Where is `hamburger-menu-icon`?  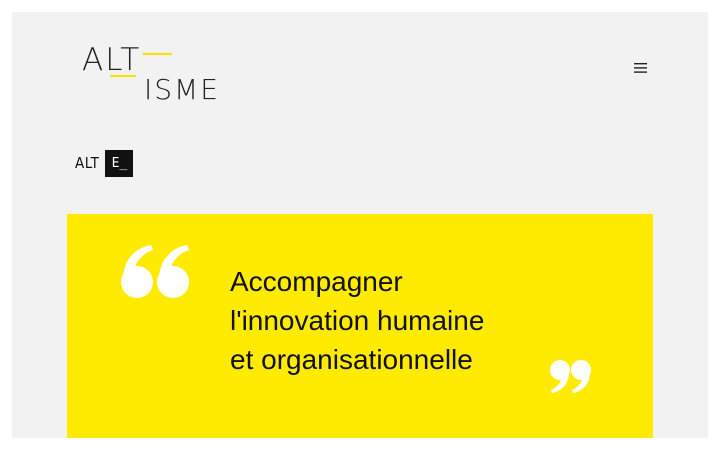 hamburger-menu-icon is located at coordinates (640, 68).